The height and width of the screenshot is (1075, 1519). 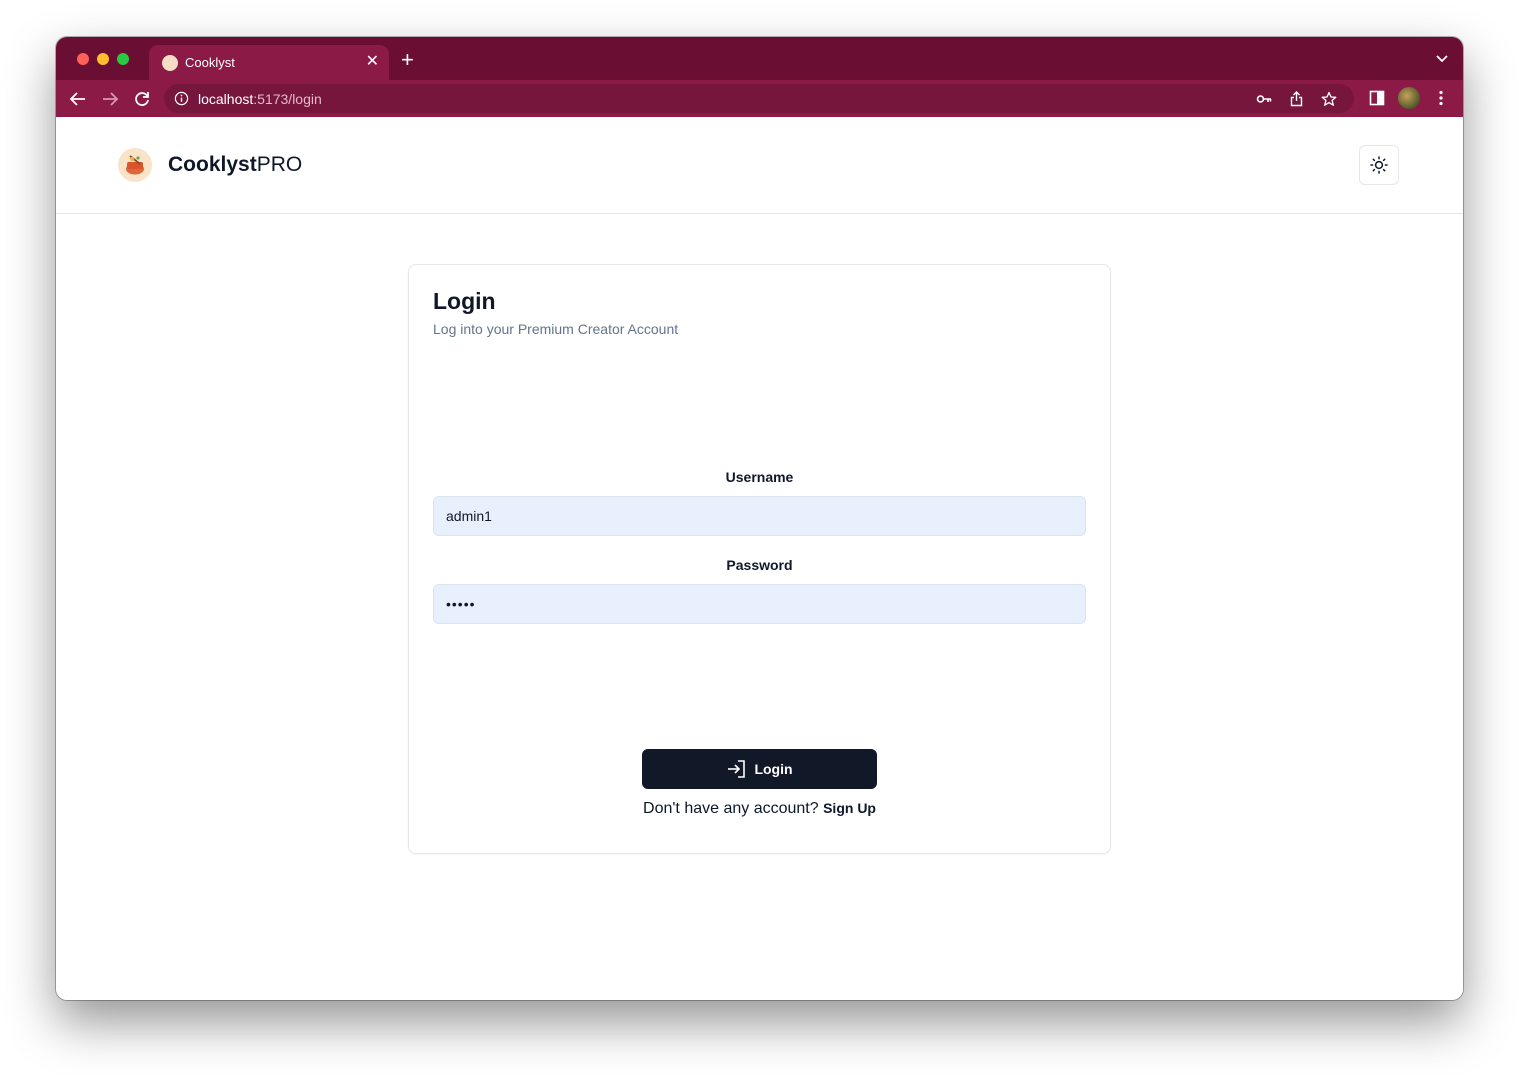 I want to click on url-text: localhost:5173/login, so click(x=260, y=99).